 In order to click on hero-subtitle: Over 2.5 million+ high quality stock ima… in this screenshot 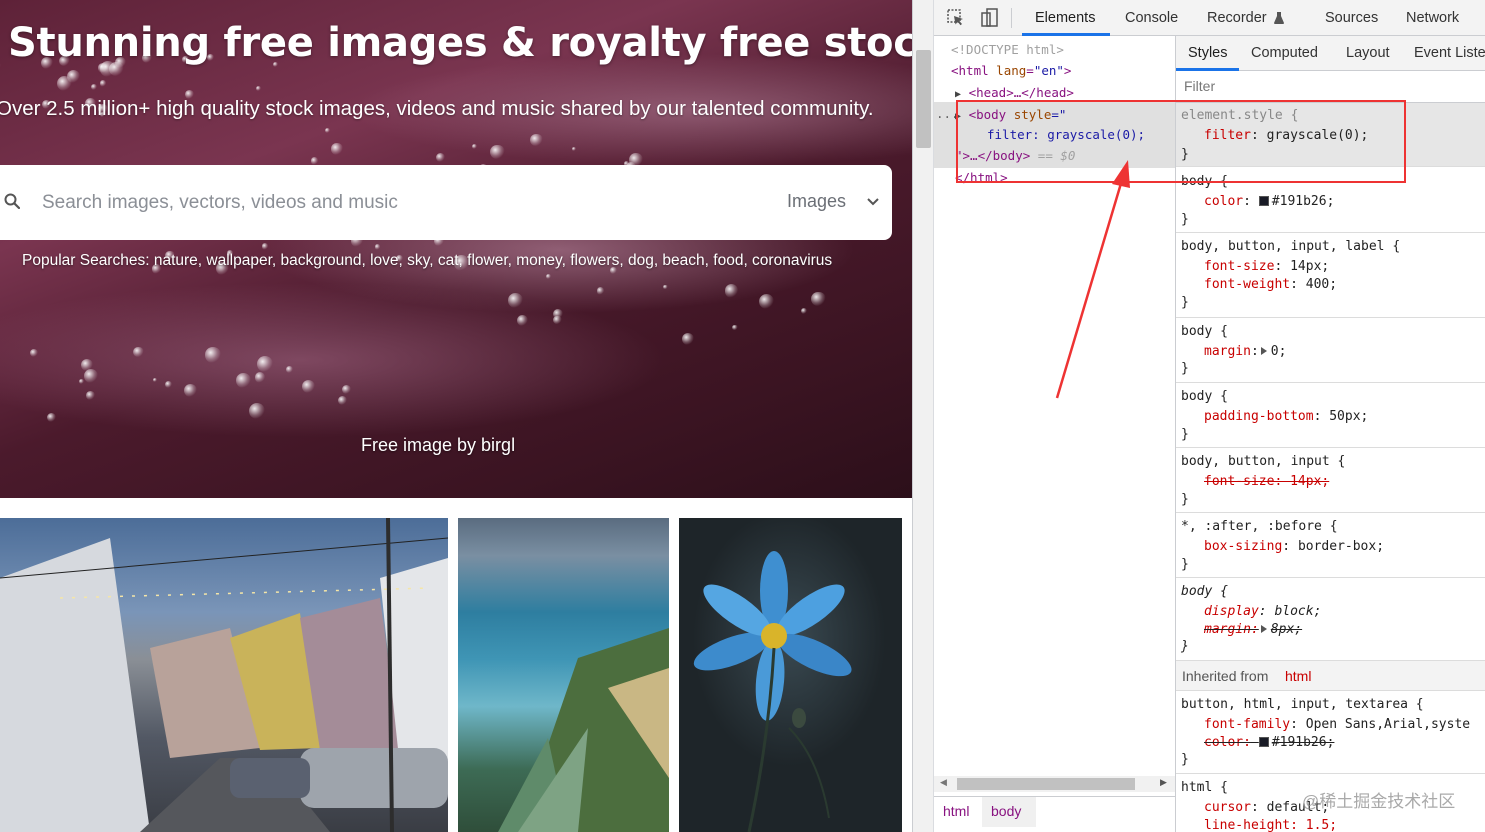, I will do `click(437, 108)`.